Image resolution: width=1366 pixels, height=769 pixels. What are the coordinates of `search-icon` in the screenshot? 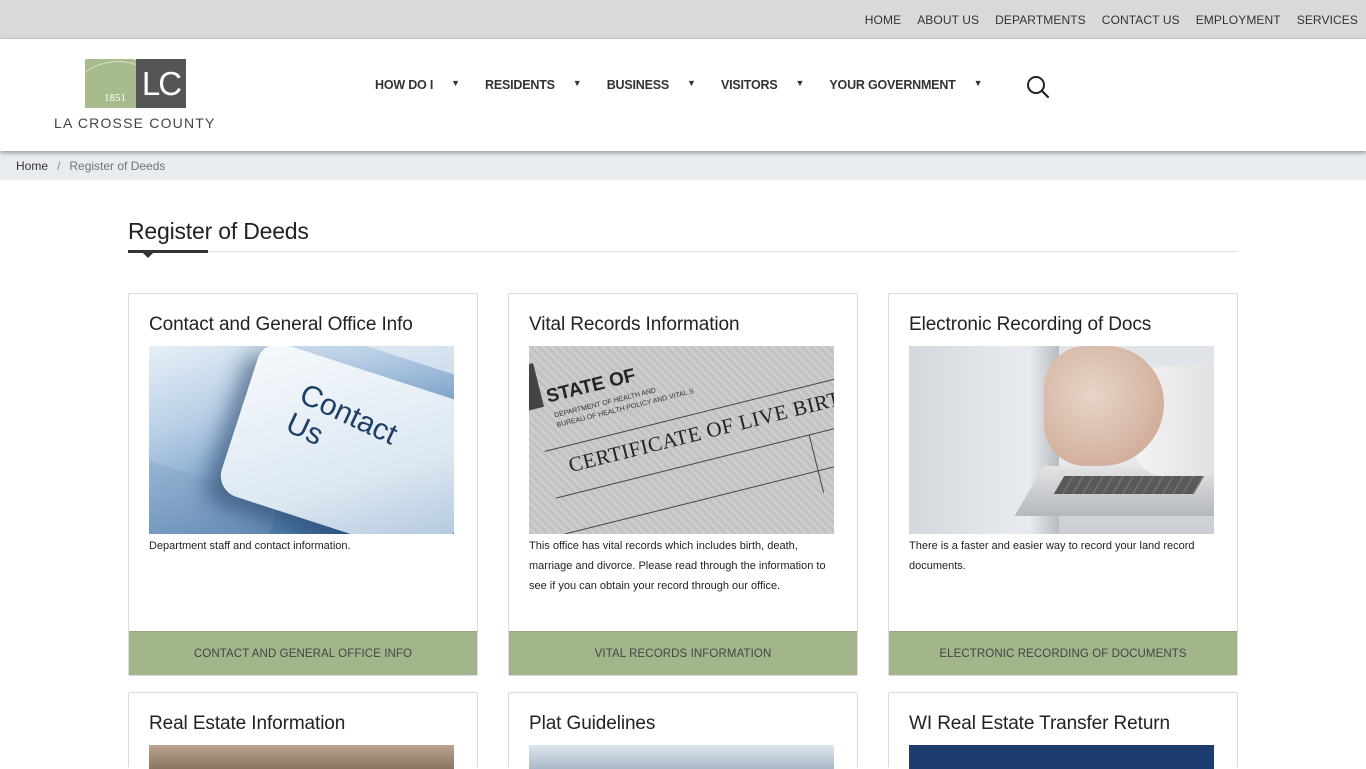 It's located at (1038, 87).